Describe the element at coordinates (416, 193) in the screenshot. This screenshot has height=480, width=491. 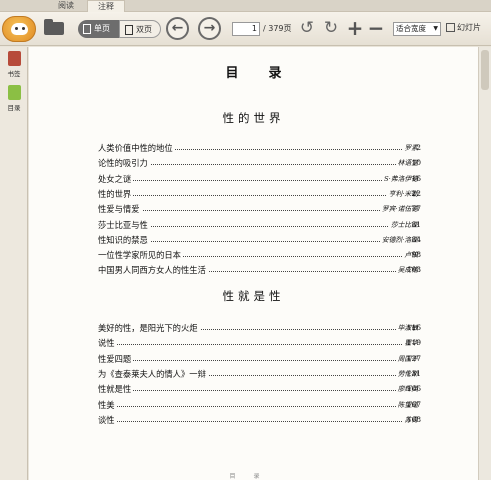
I see `toc-entry-page: 22` at that location.